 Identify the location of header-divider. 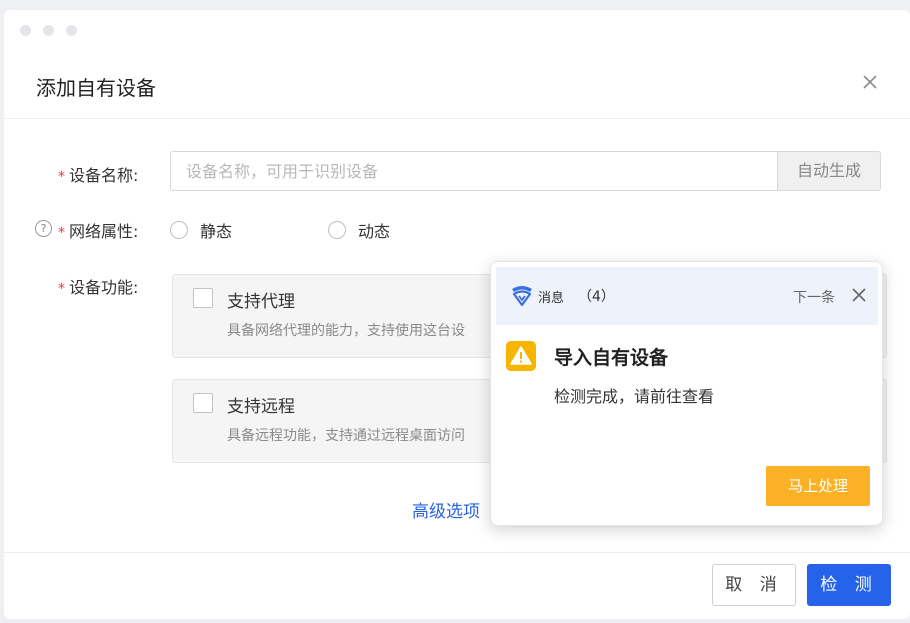
(457, 118).